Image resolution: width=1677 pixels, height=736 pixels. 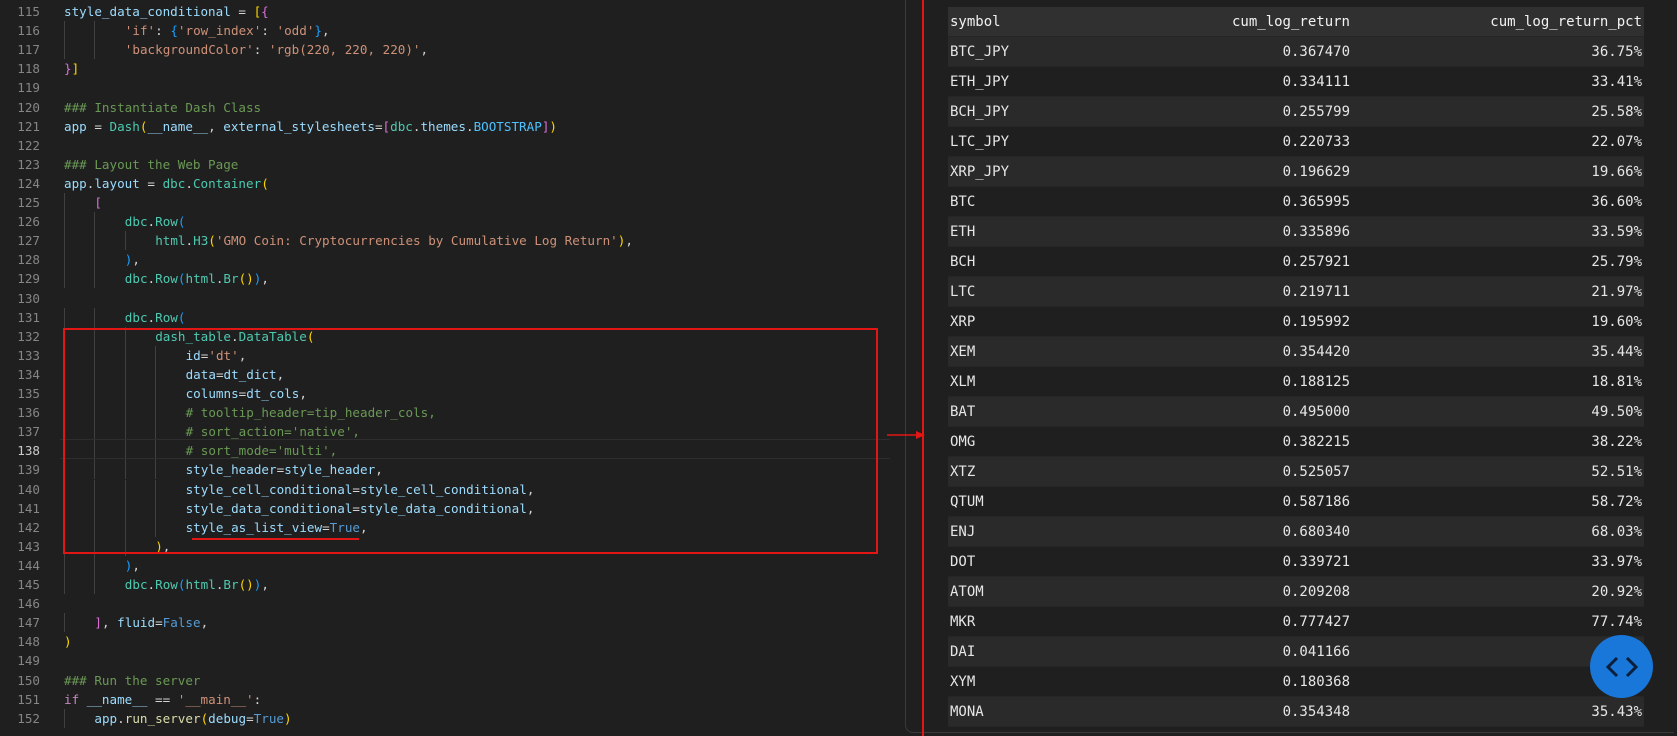 I want to click on line-number: 132, so click(x=28, y=336).